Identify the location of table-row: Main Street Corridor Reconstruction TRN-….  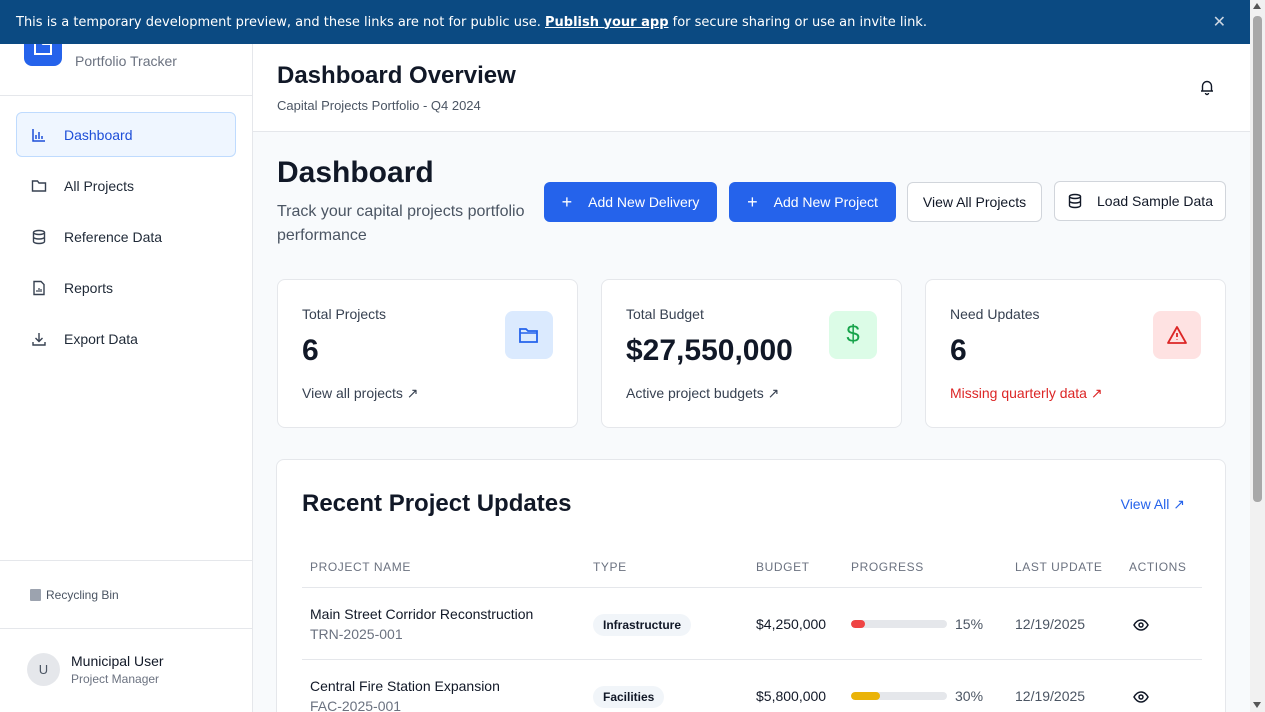
(752, 623).